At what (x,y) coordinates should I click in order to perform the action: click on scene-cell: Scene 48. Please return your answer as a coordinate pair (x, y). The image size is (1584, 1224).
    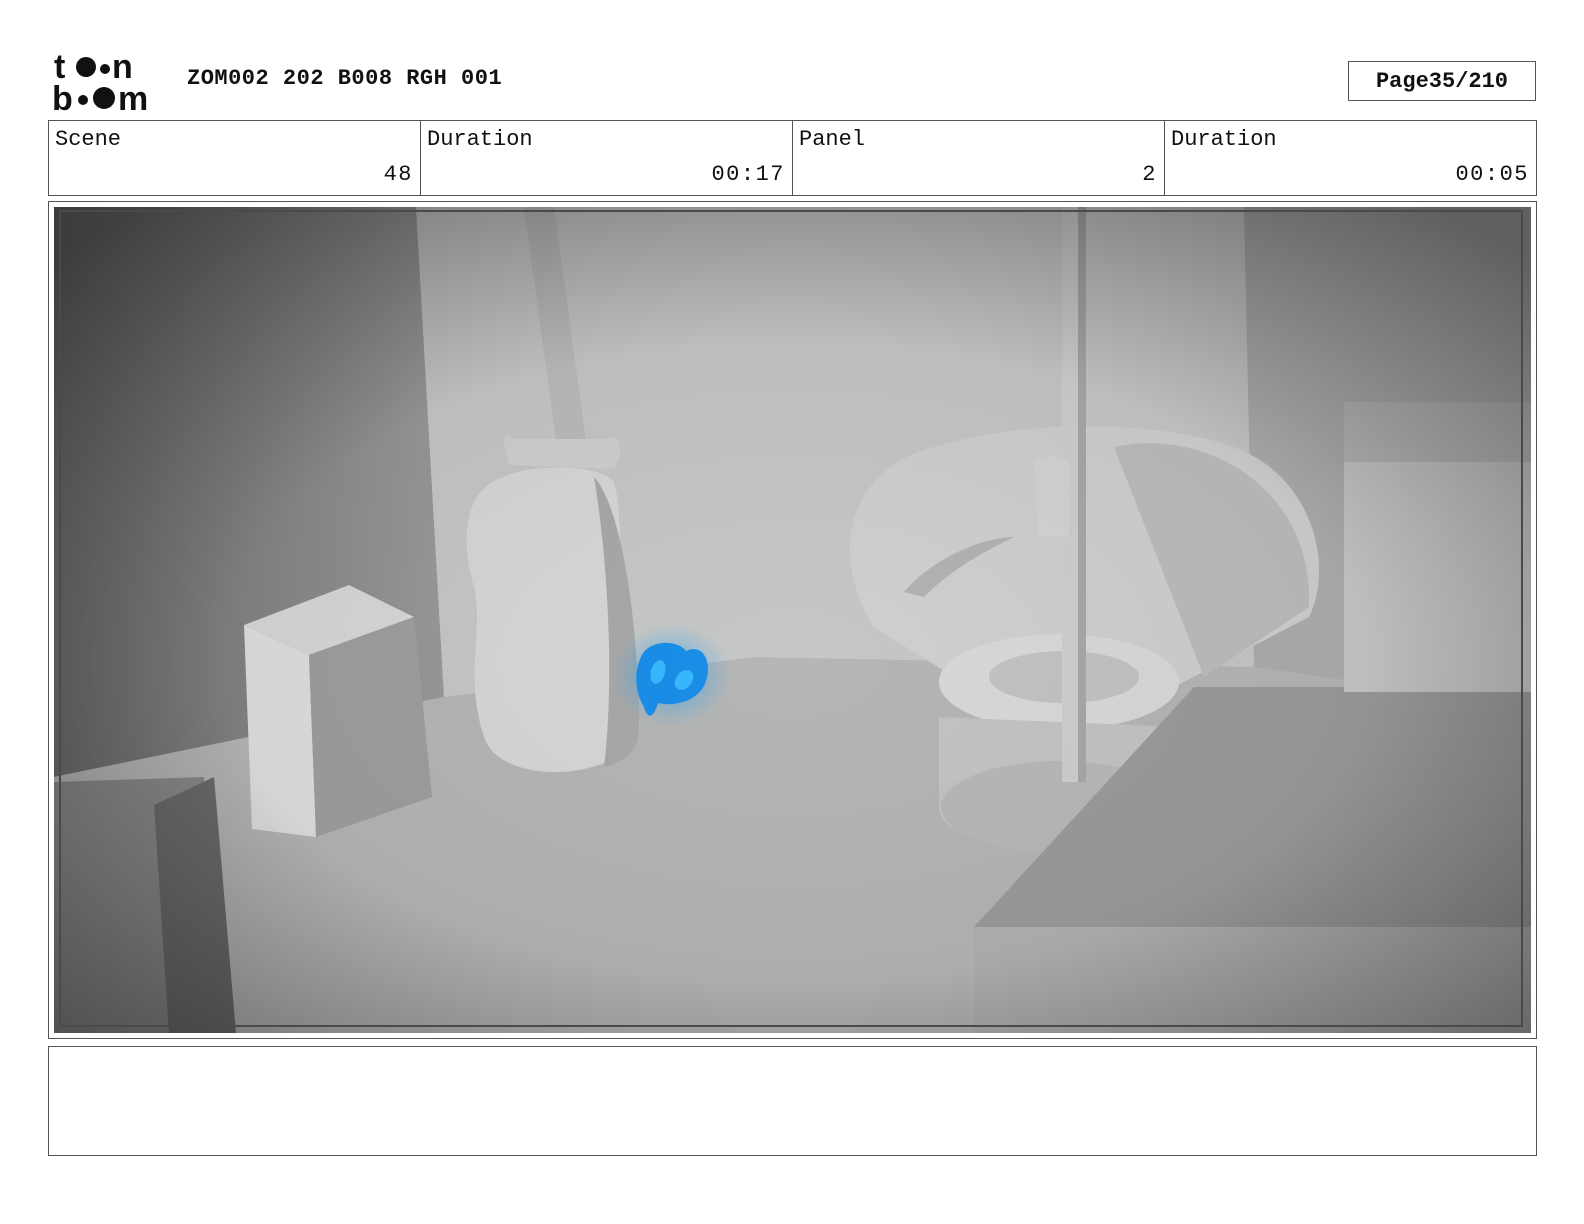
    Looking at the image, I should click on (235, 158).